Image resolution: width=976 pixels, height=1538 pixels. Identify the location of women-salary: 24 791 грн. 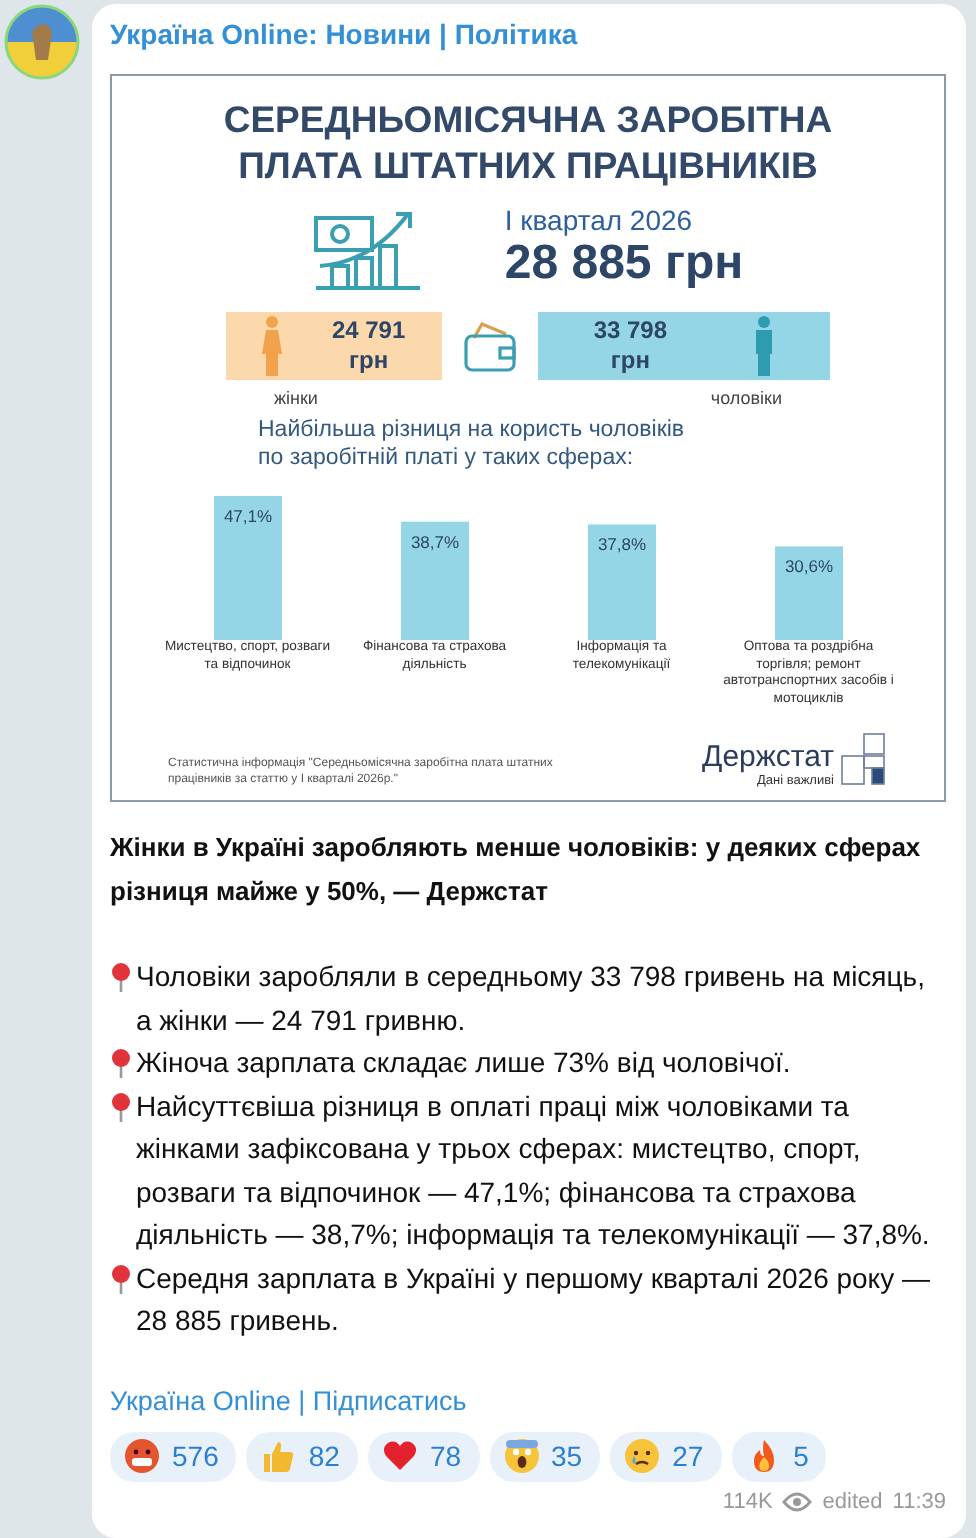
(368, 346).